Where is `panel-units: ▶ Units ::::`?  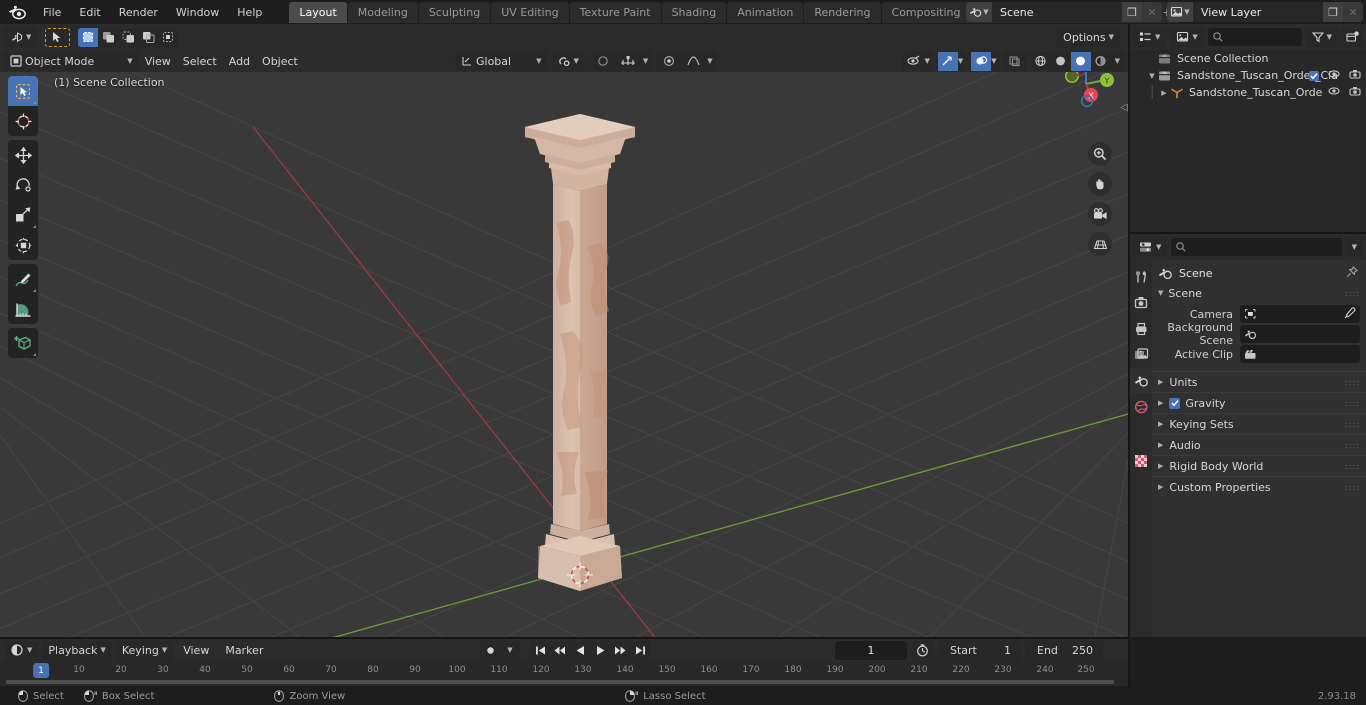
panel-units: ▶ Units :::: is located at coordinates (1259, 381).